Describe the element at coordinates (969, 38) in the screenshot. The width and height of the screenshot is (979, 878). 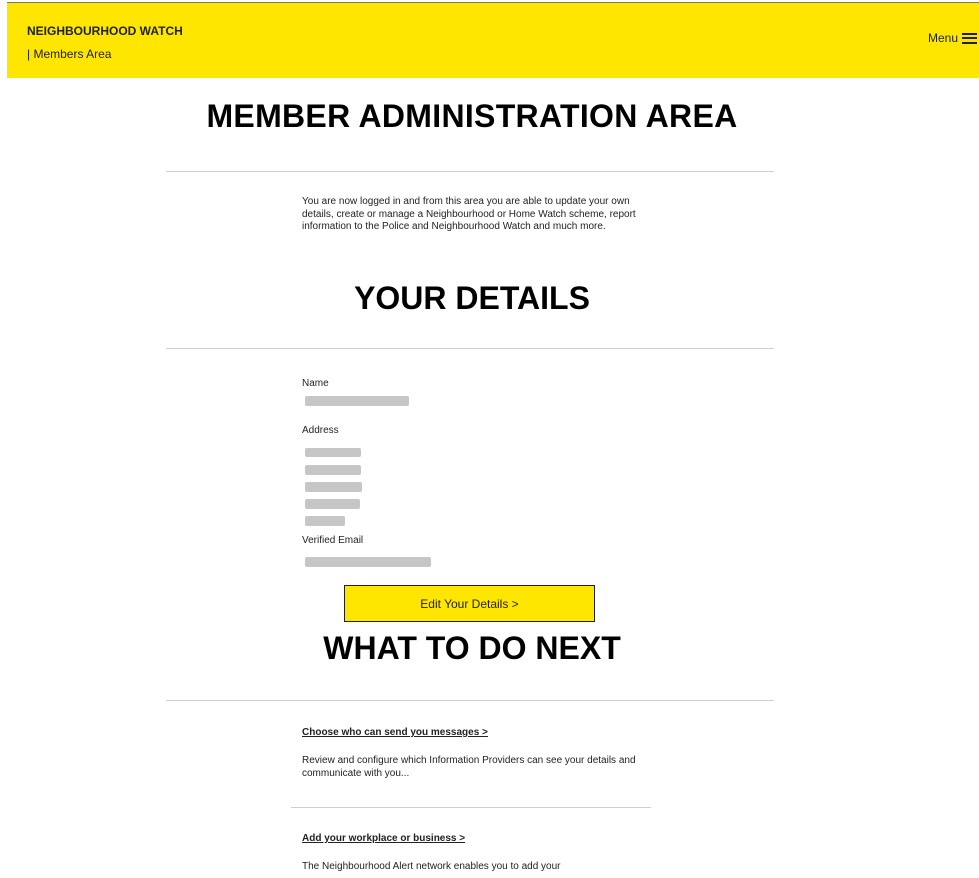
I see `hamburger-icon` at that location.